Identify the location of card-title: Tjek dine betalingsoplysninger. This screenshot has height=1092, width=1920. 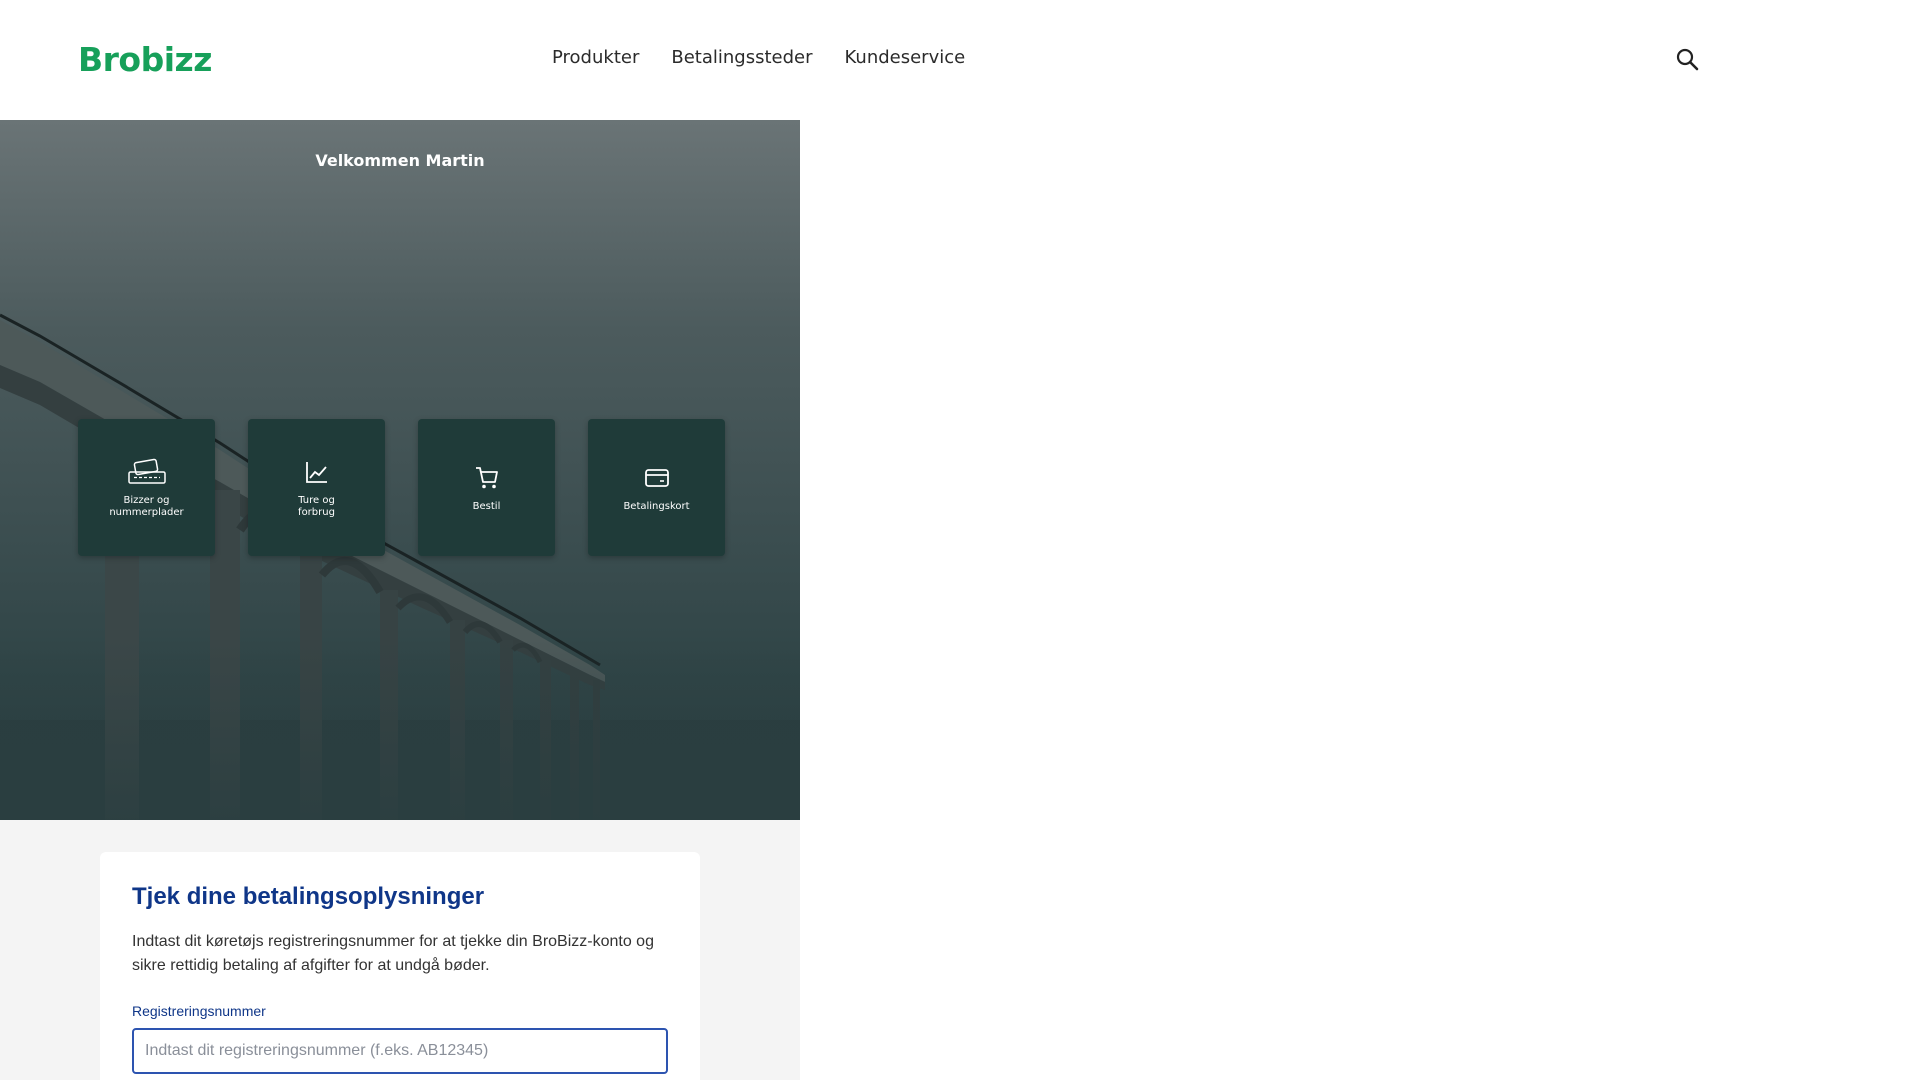
(308, 896).